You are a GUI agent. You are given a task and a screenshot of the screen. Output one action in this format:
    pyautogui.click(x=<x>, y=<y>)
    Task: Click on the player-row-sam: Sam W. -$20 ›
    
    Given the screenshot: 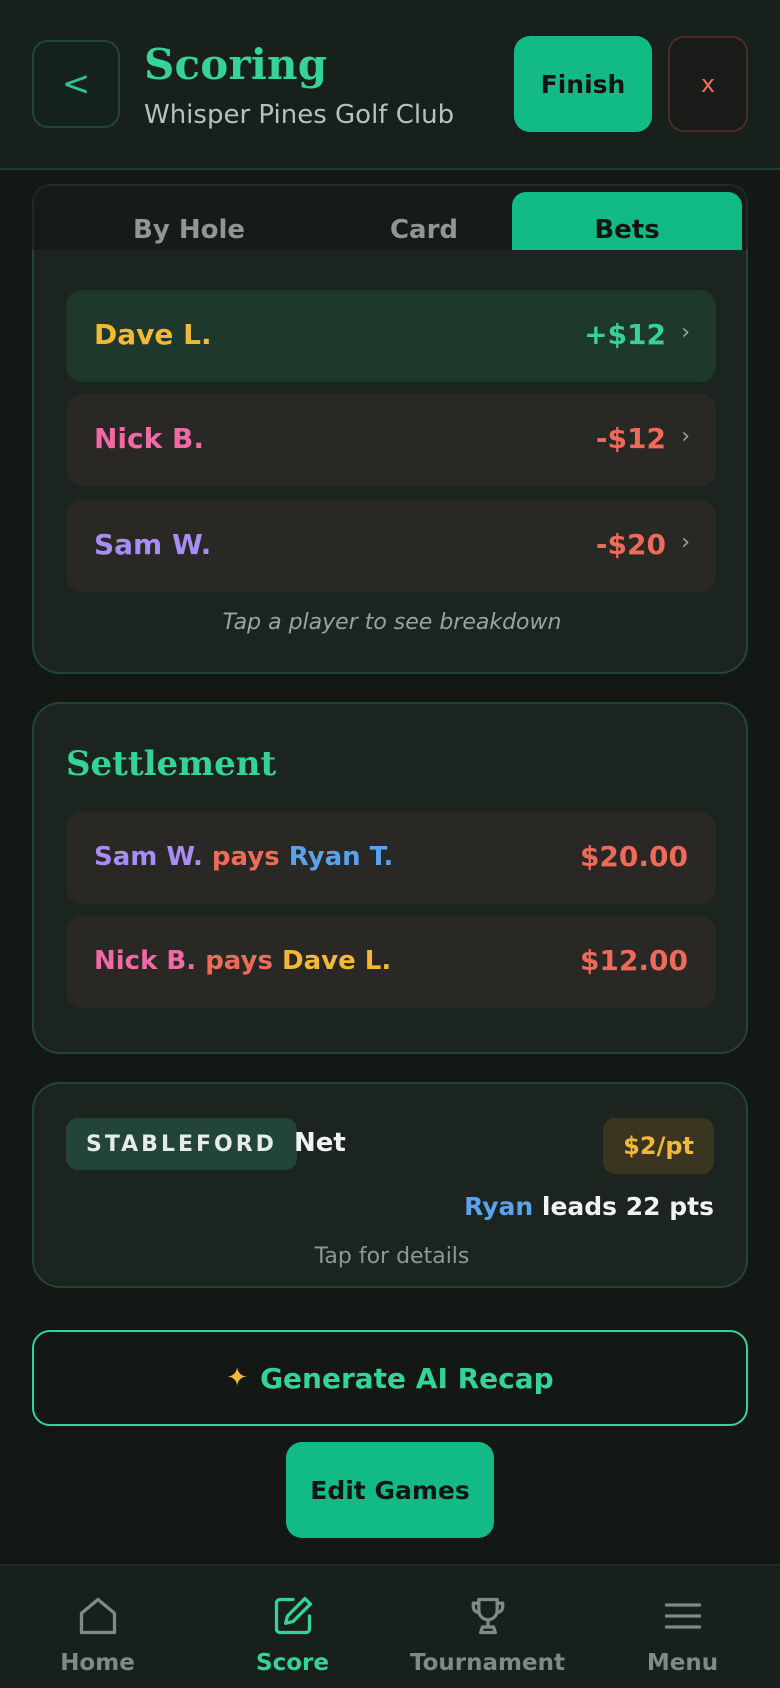 What is the action you would take?
    pyautogui.click(x=391, y=546)
    